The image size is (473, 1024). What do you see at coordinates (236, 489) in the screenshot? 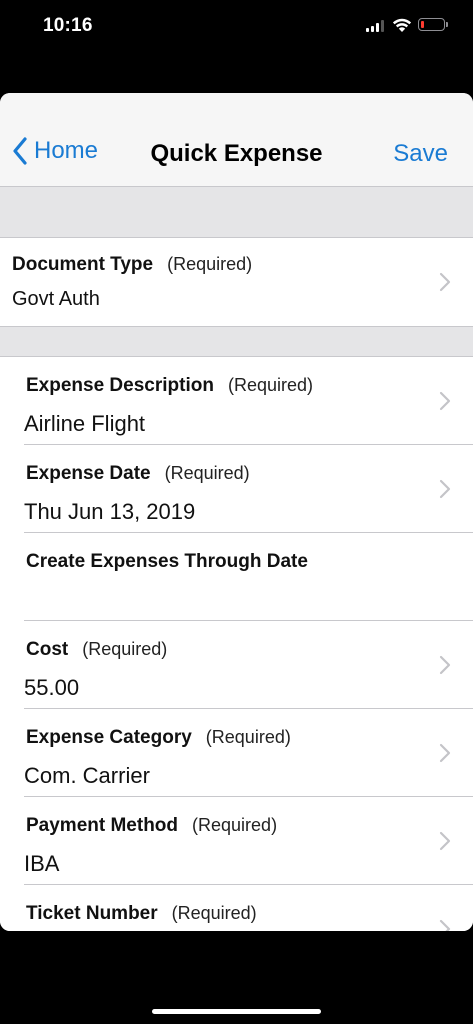
I see `expense-date-row: Expense Date (Required) Thu Jun 13, 2019` at bounding box center [236, 489].